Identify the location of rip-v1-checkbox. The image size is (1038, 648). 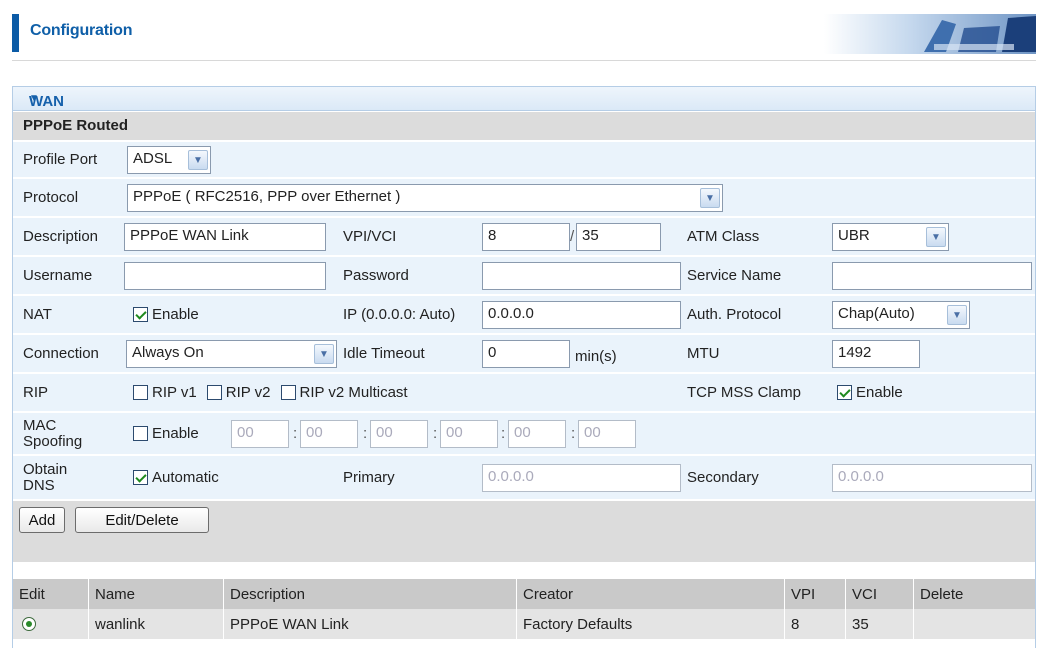
(140, 392).